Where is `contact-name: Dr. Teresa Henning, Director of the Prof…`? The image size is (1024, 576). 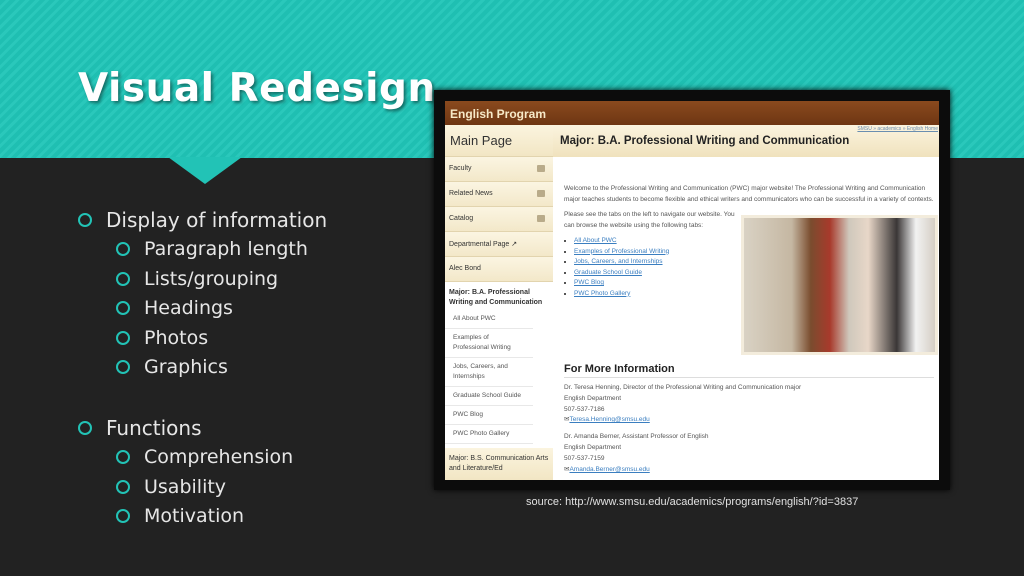
contact-name: Dr. Teresa Henning, Director of the Prof… is located at coordinates (683, 387).